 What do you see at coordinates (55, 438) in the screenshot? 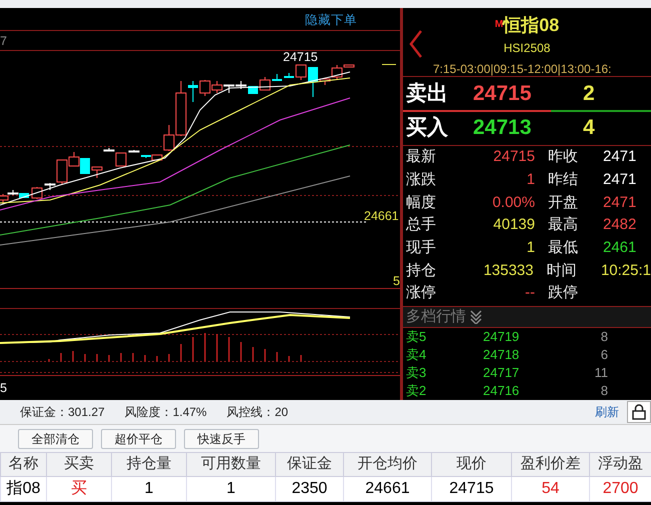
I see `action-button: 全部清仓` at bounding box center [55, 438].